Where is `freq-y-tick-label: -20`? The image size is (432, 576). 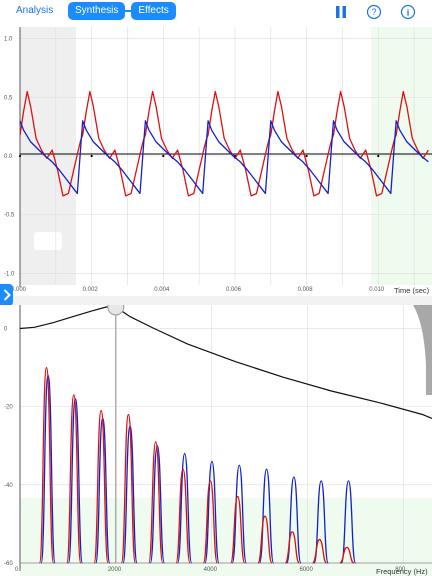 freq-y-tick-label: -20 is located at coordinates (8, 408).